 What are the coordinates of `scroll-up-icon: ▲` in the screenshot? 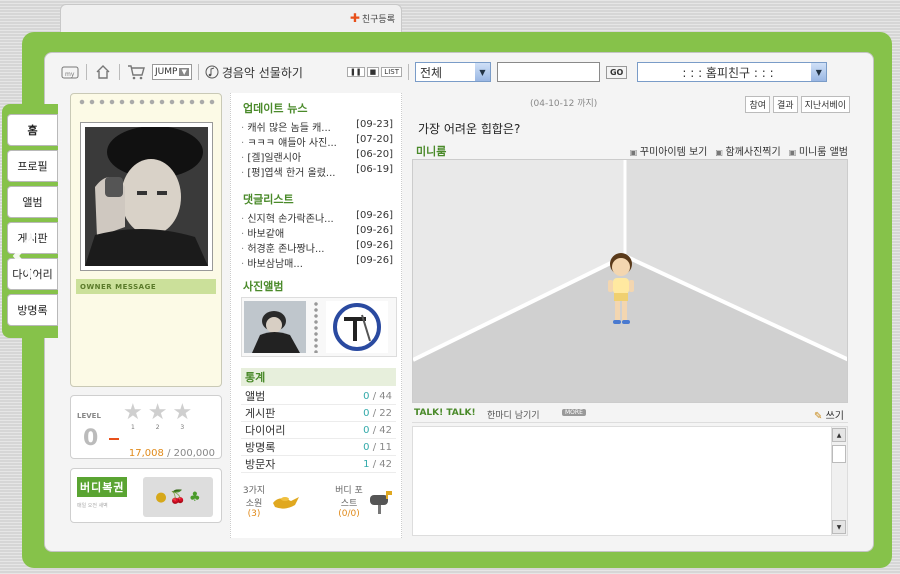 It's located at (839, 435).